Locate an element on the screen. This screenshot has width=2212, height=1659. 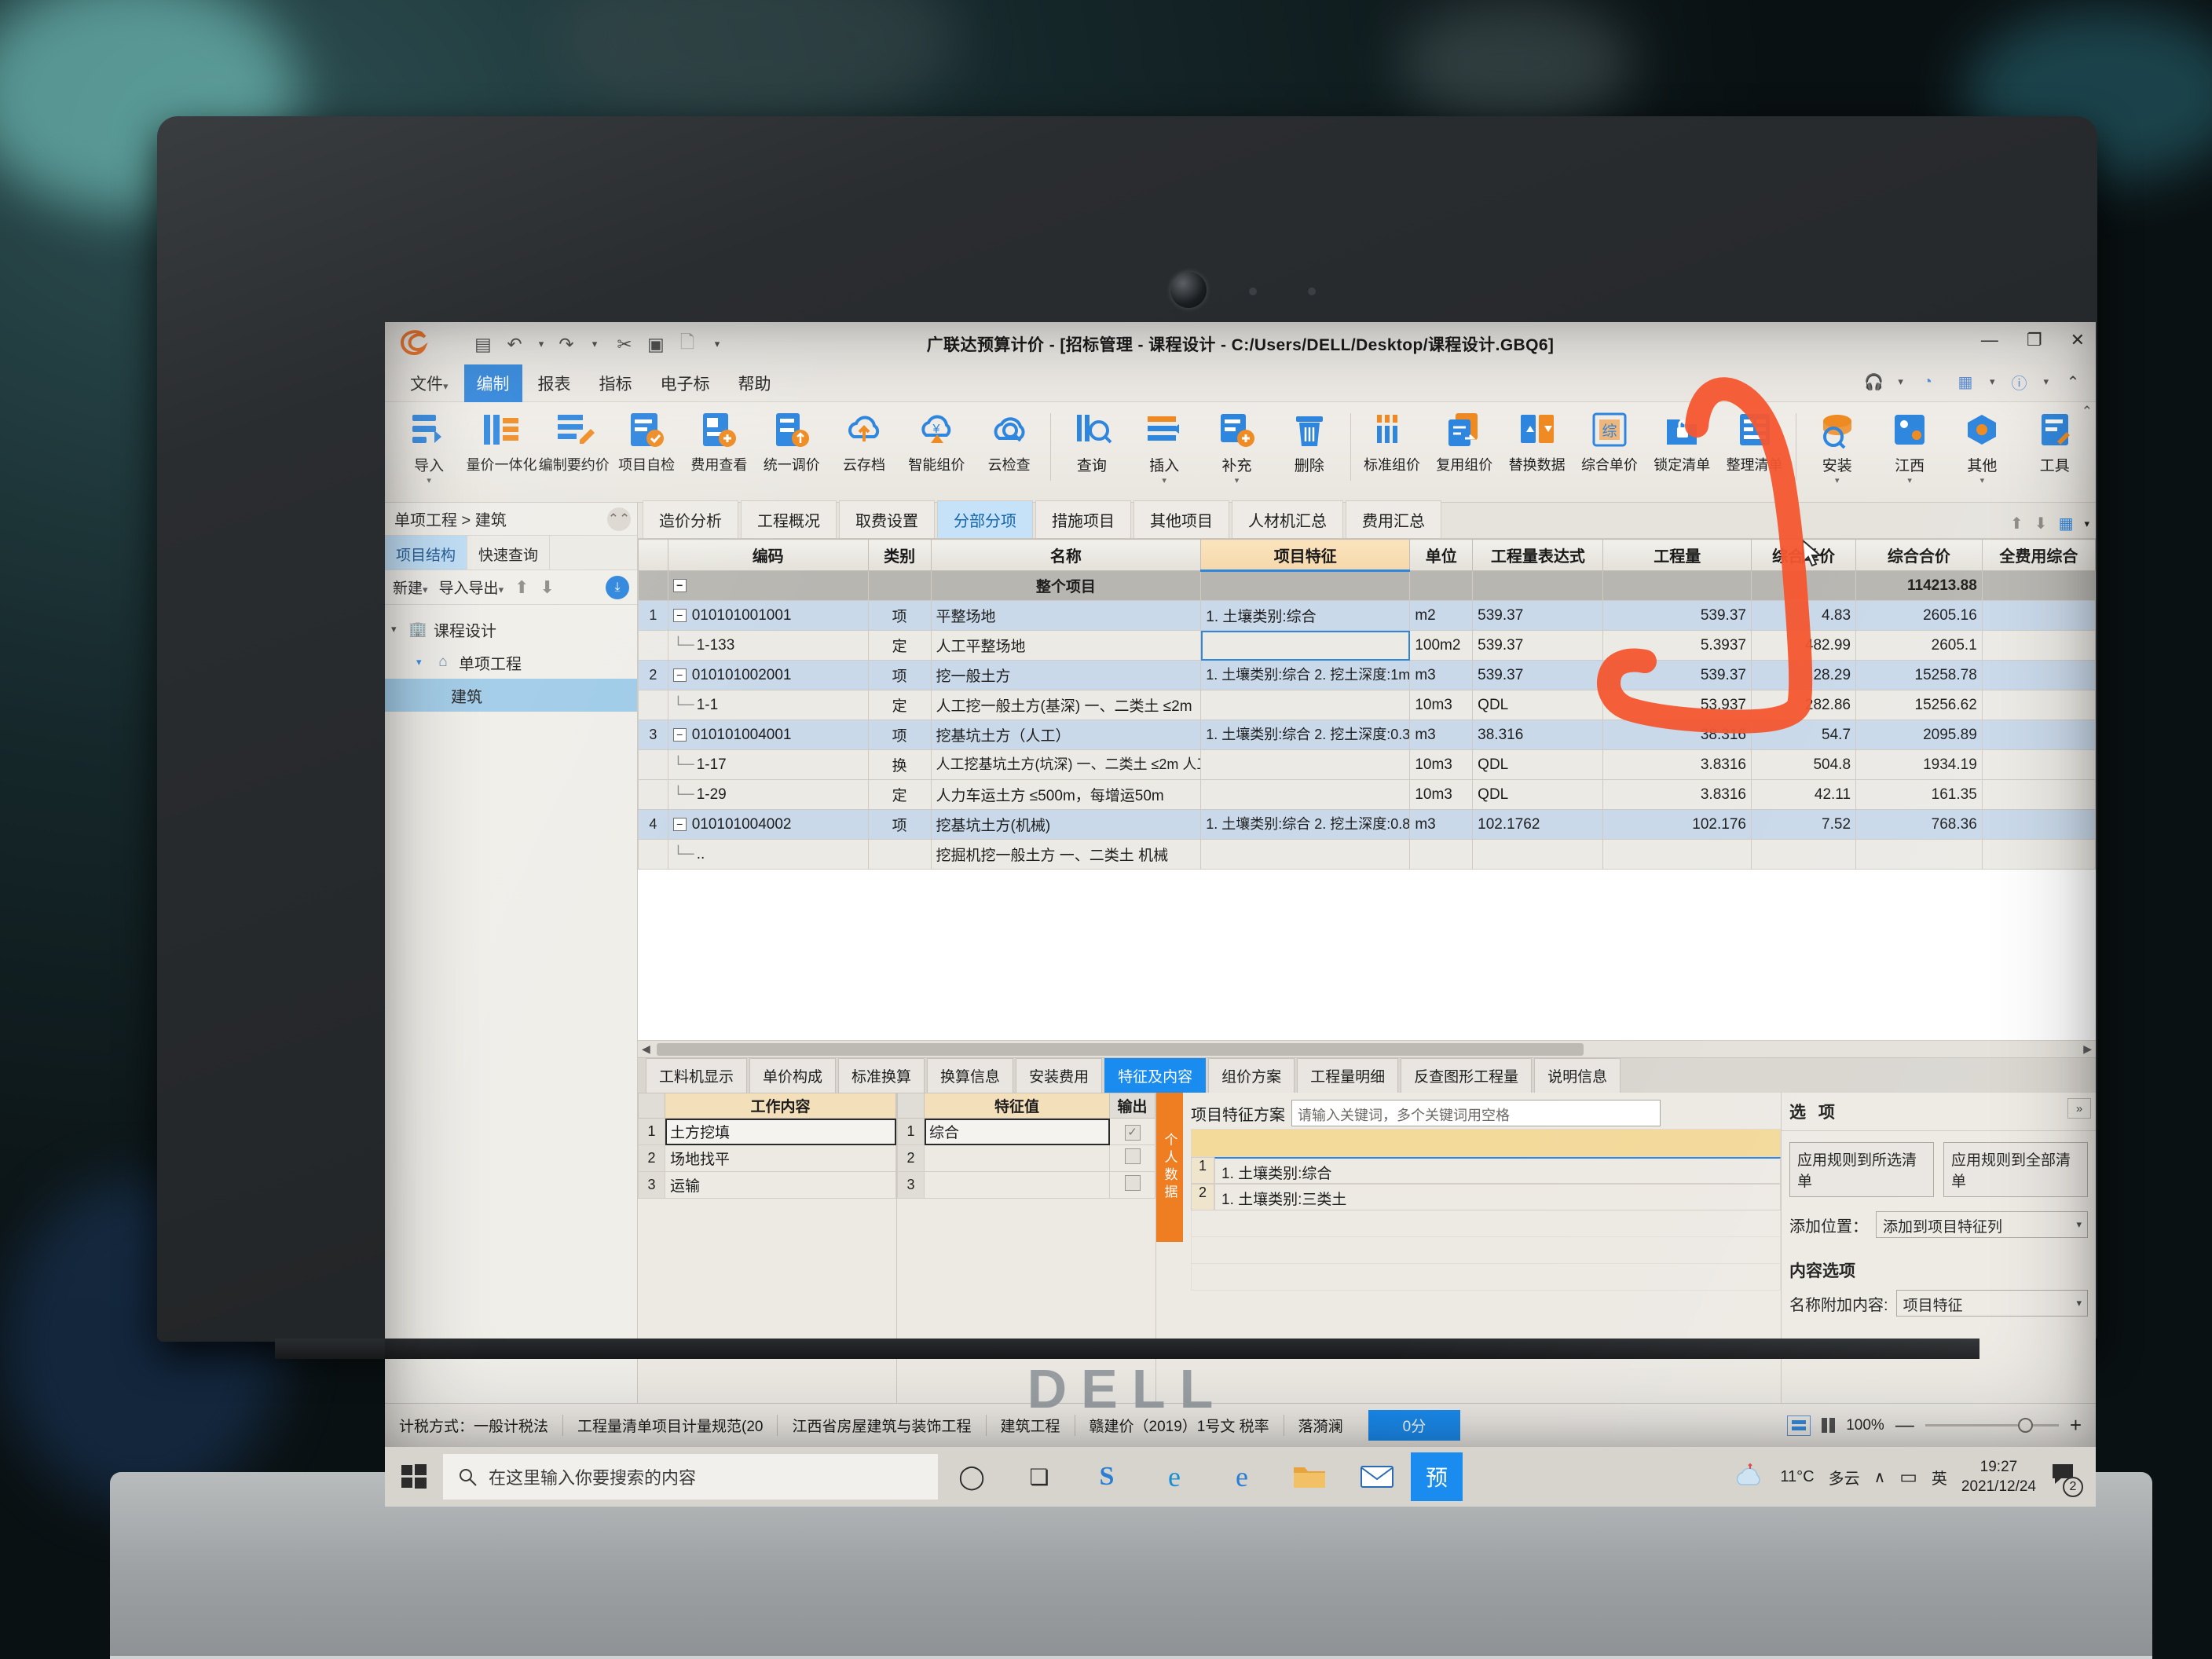
cell-total-price: 161.35 is located at coordinates (1919, 794).